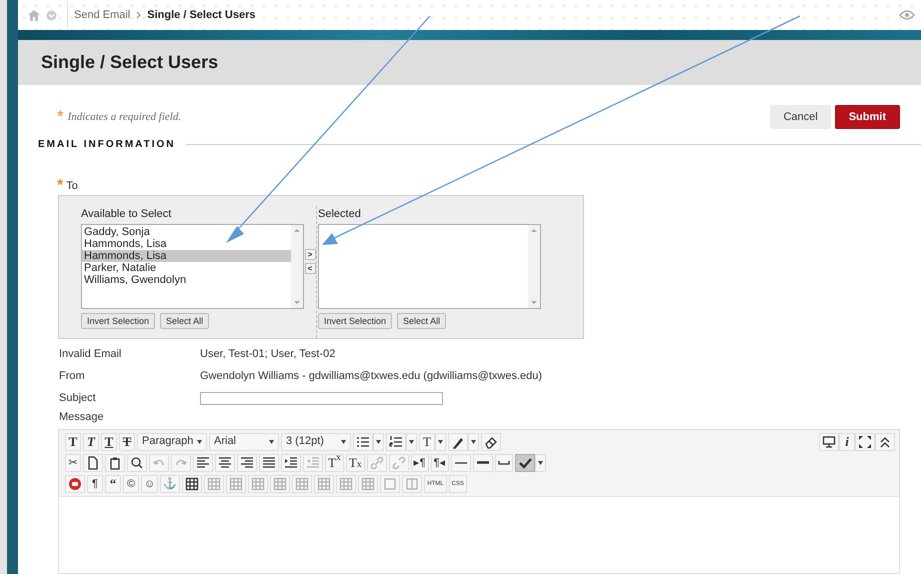 This screenshot has height=574, width=921. Describe the element at coordinates (78, 398) in the screenshot. I see `field-label: Subject` at that location.